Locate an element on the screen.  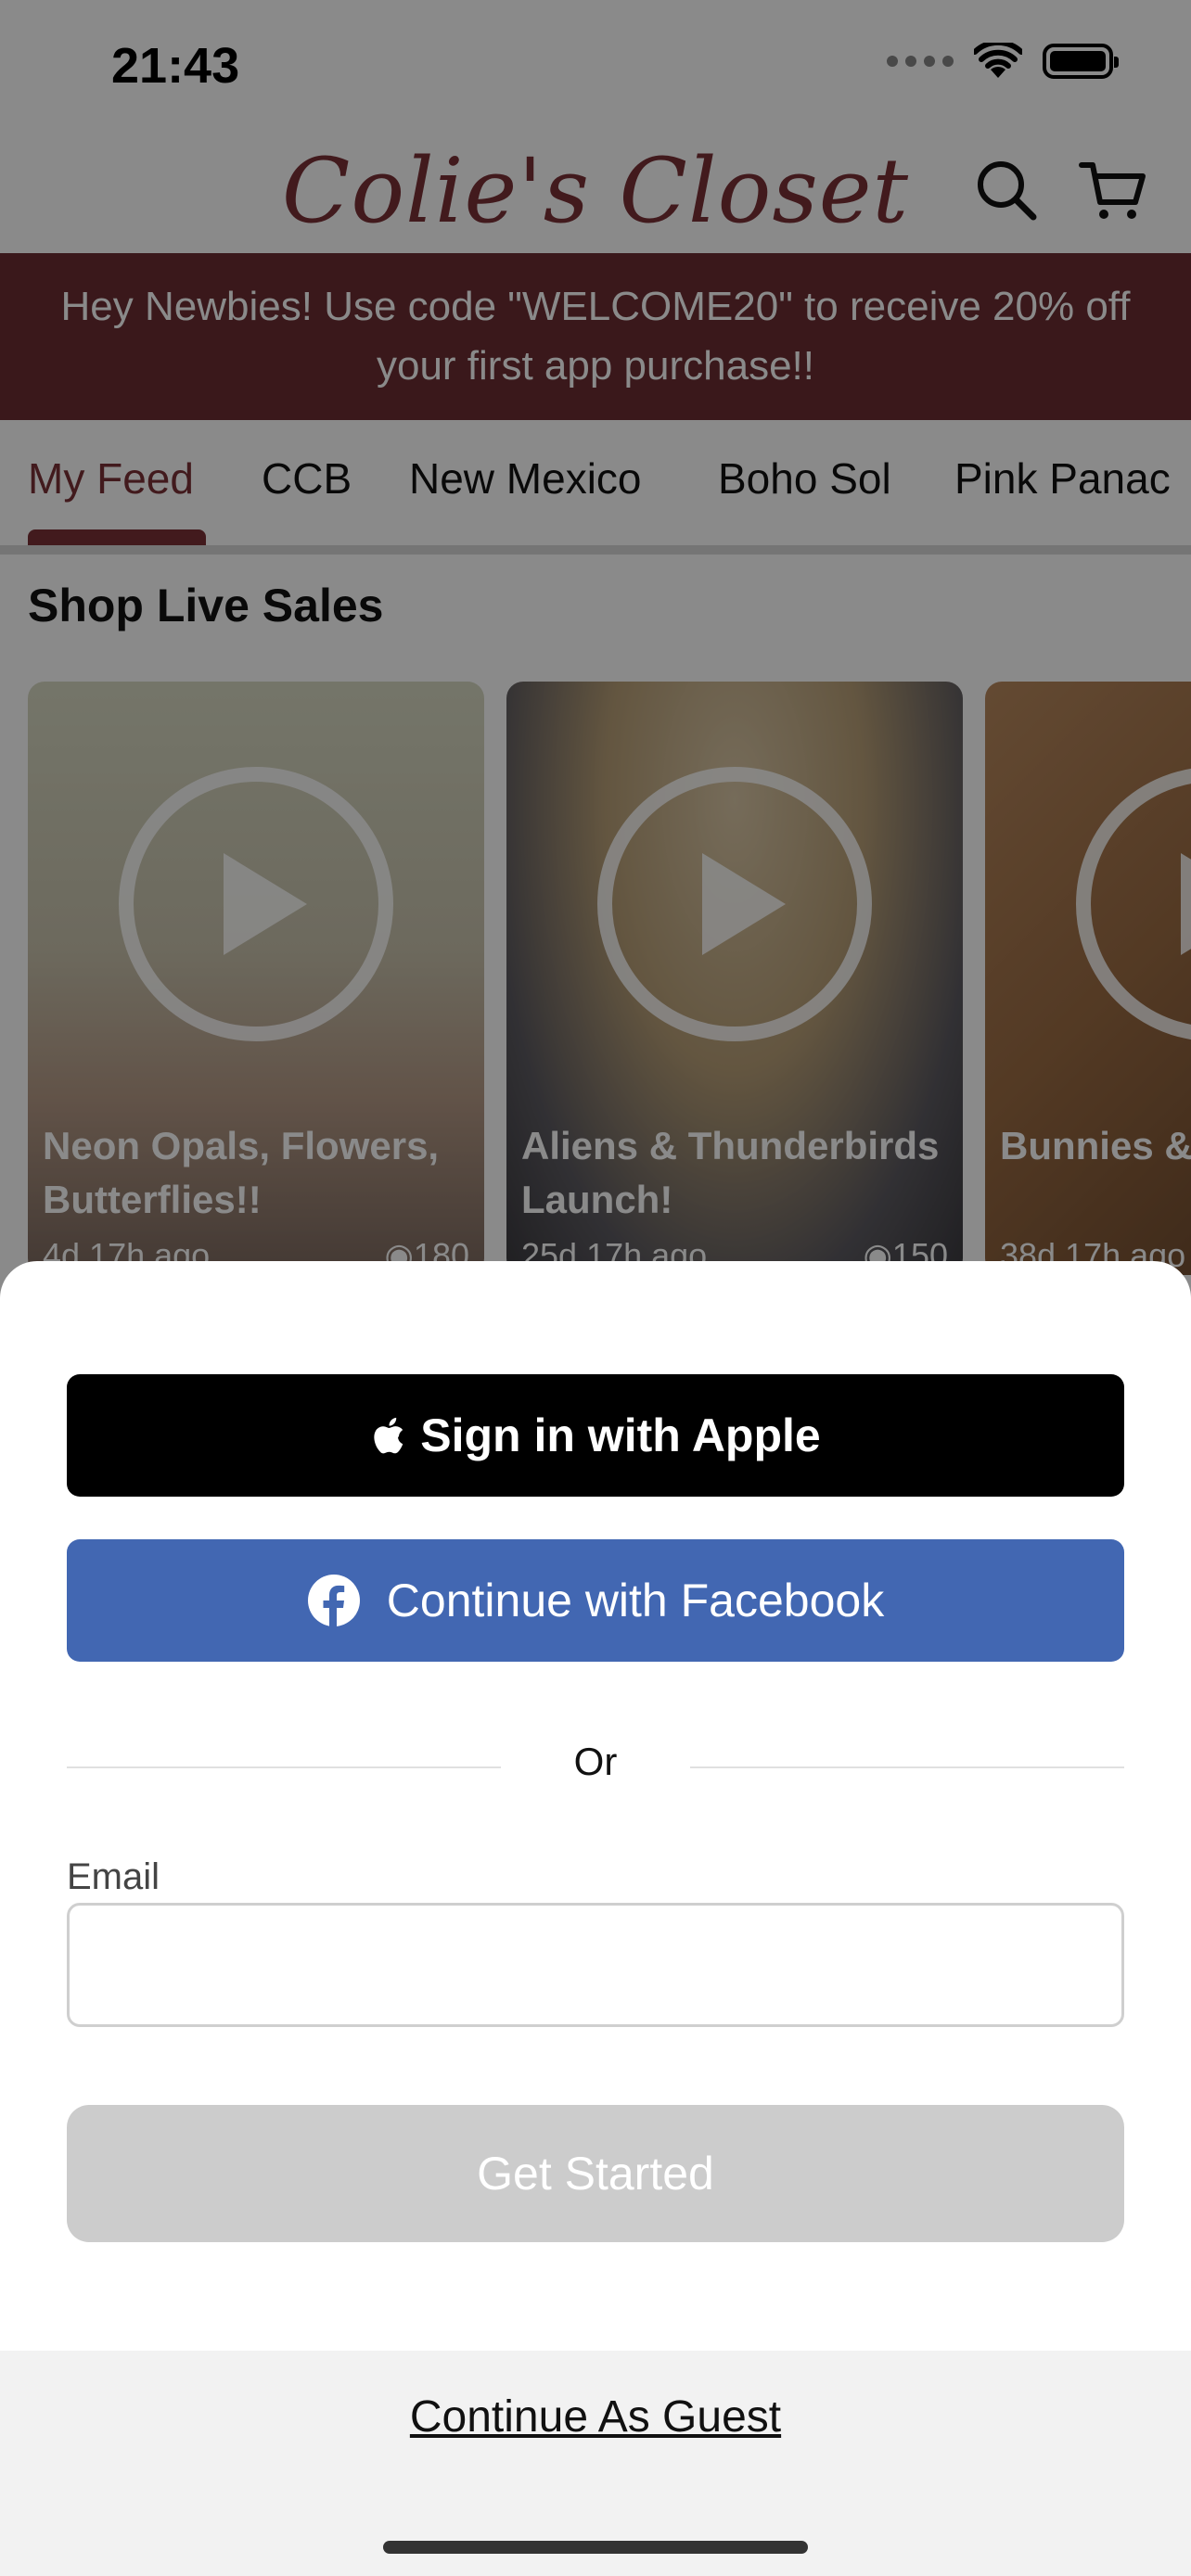
or-separator: Or is located at coordinates (595, 1761).